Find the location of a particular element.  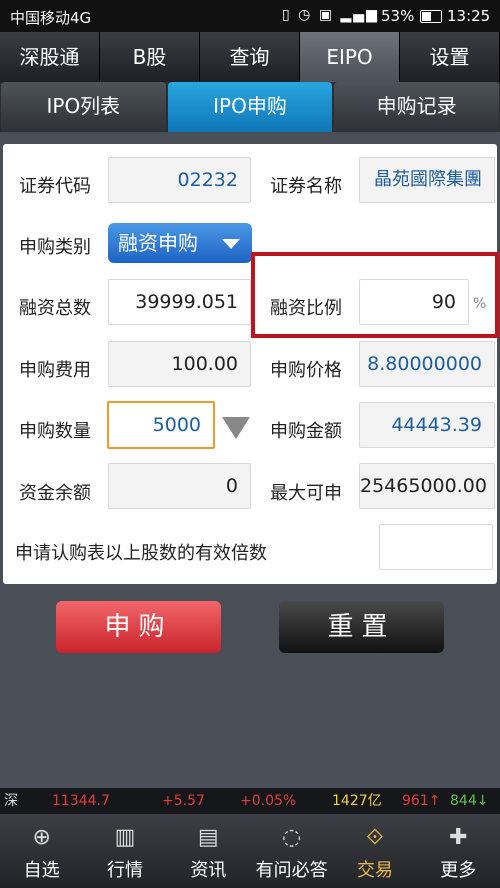

nav-qa: ◌ 有问必答 is located at coordinates (291, 851).